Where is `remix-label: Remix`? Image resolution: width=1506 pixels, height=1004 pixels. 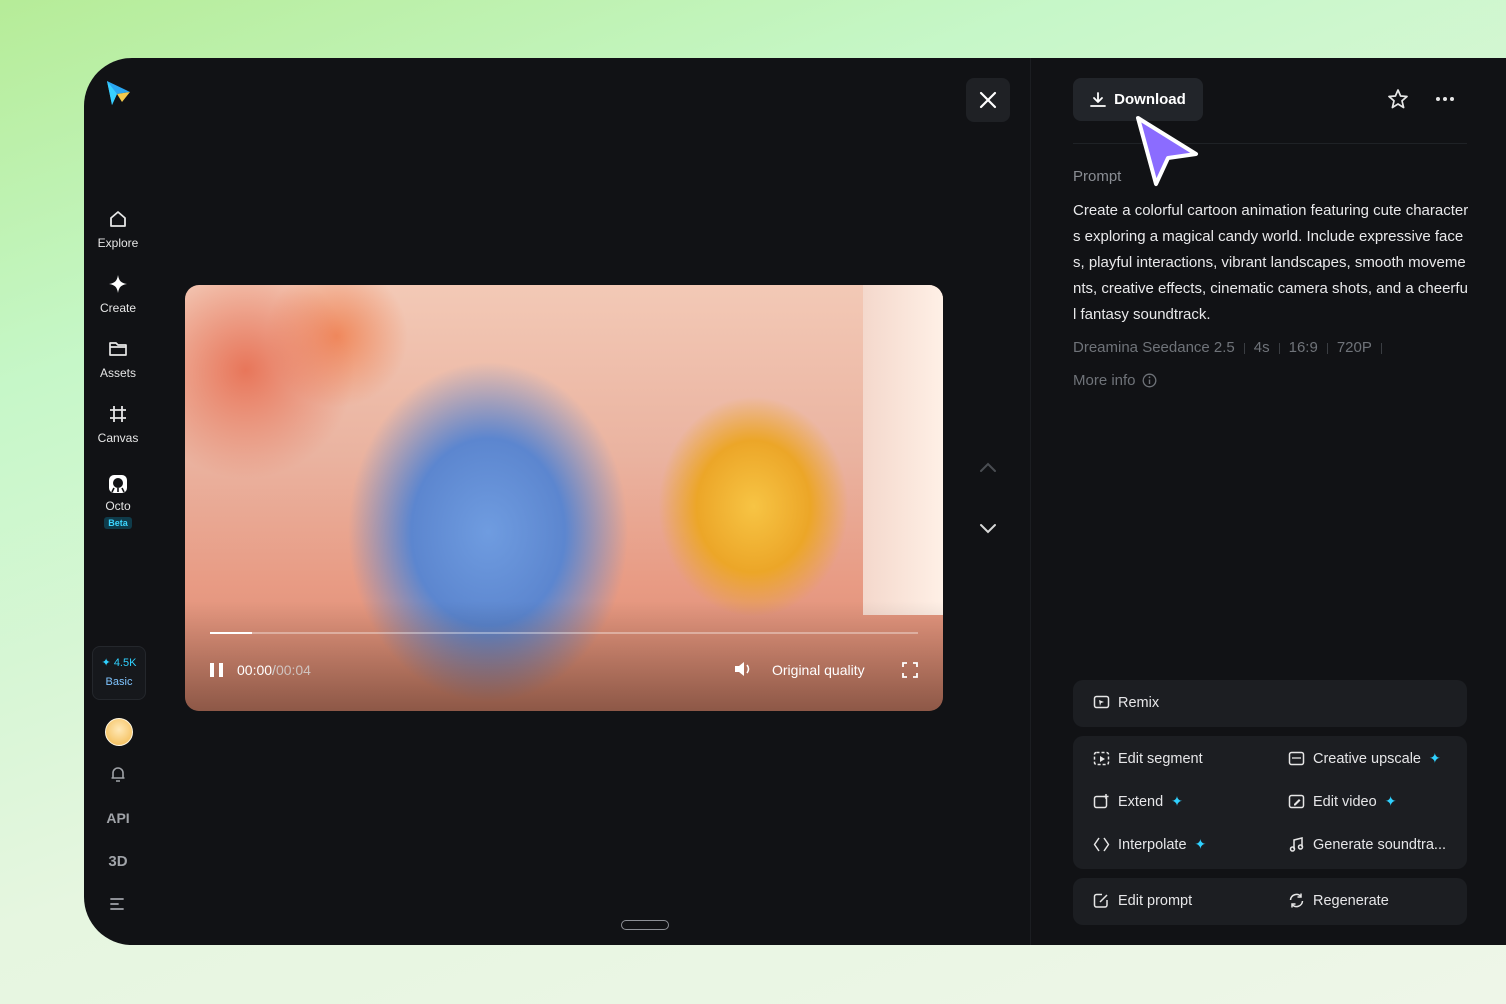
remix-label: Remix is located at coordinates (1139, 702).